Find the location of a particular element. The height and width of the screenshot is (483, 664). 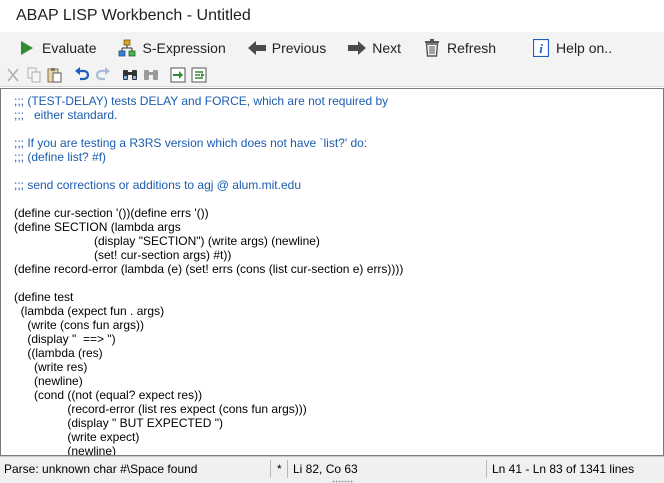

trash-icon is located at coordinates (432, 47).